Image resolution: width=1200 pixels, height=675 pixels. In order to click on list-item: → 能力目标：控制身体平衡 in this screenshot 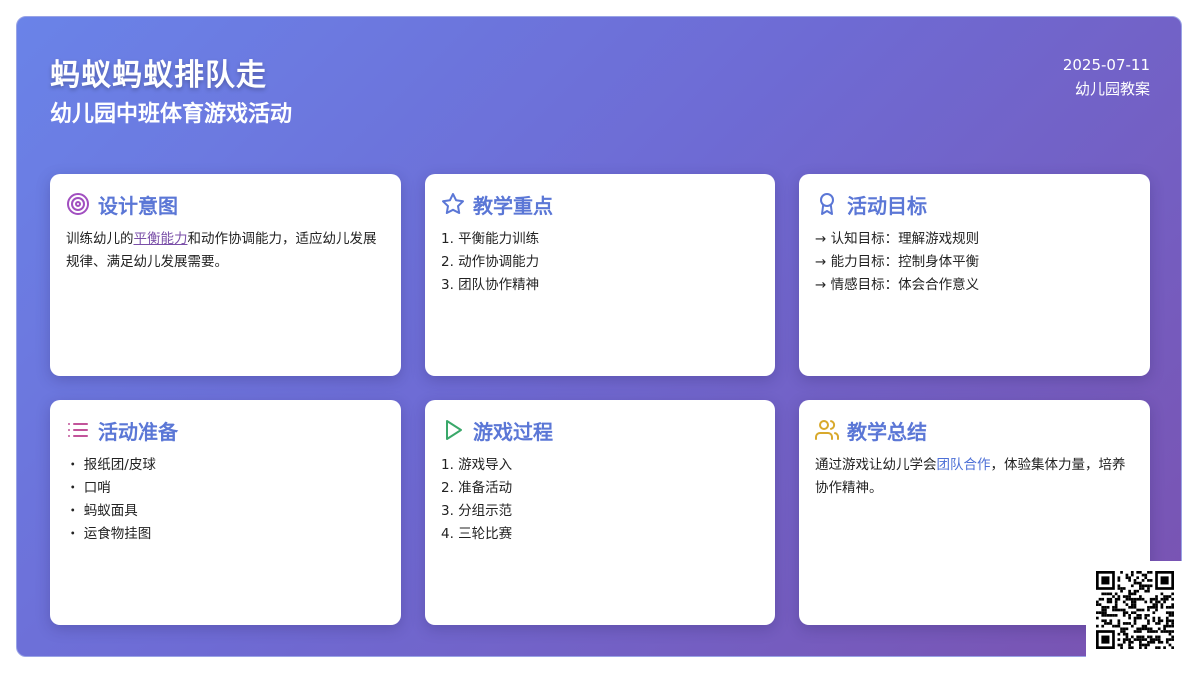, I will do `click(897, 262)`.